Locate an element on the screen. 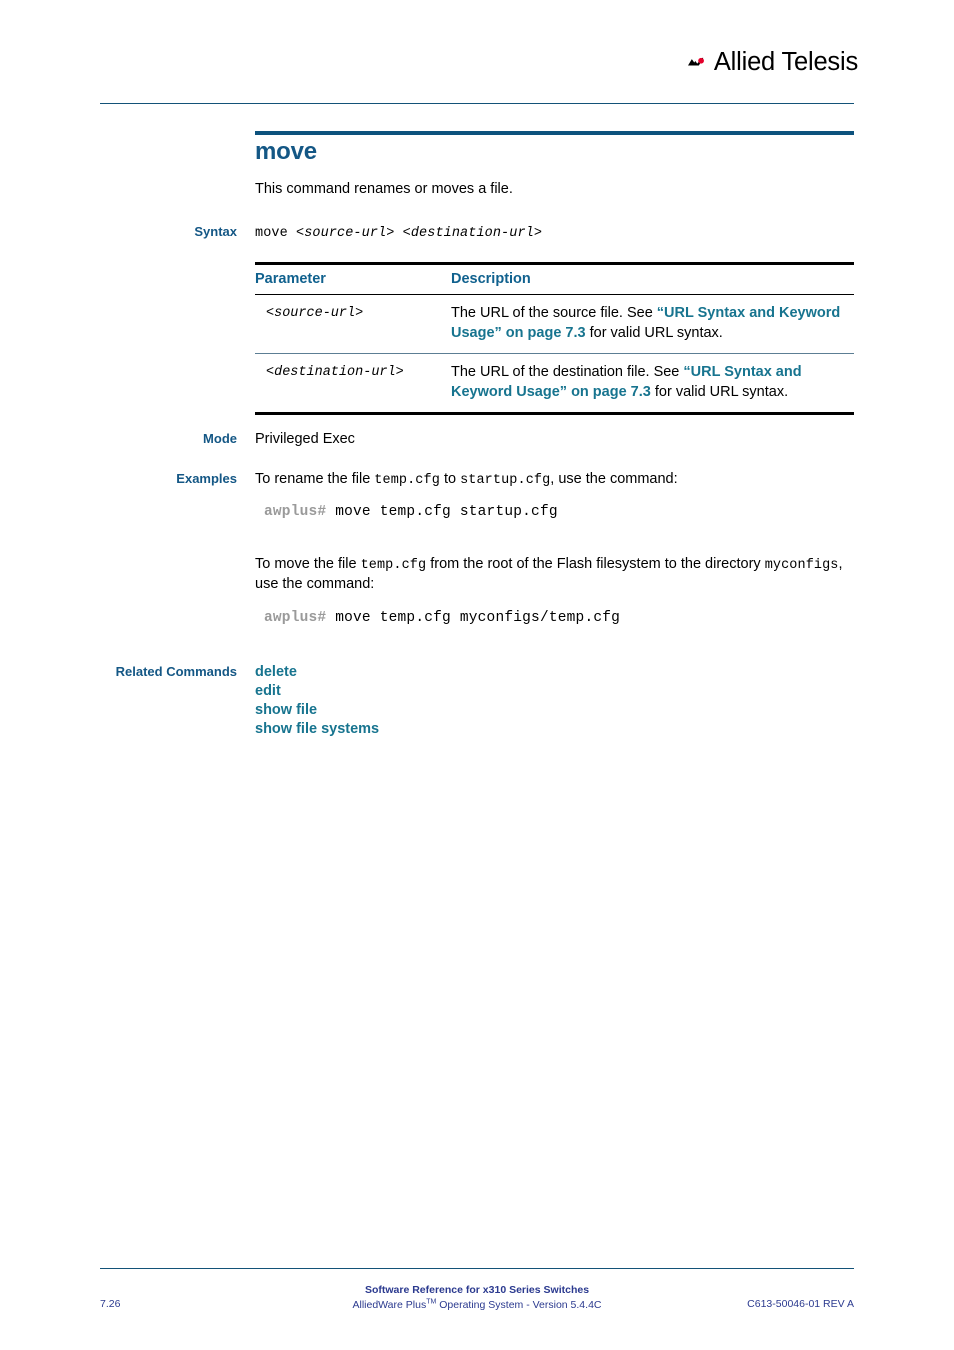 This screenshot has height=1350, width=954. cli-command: move temp.cfg myconfigs/temp.cfg is located at coordinates (478, 618).